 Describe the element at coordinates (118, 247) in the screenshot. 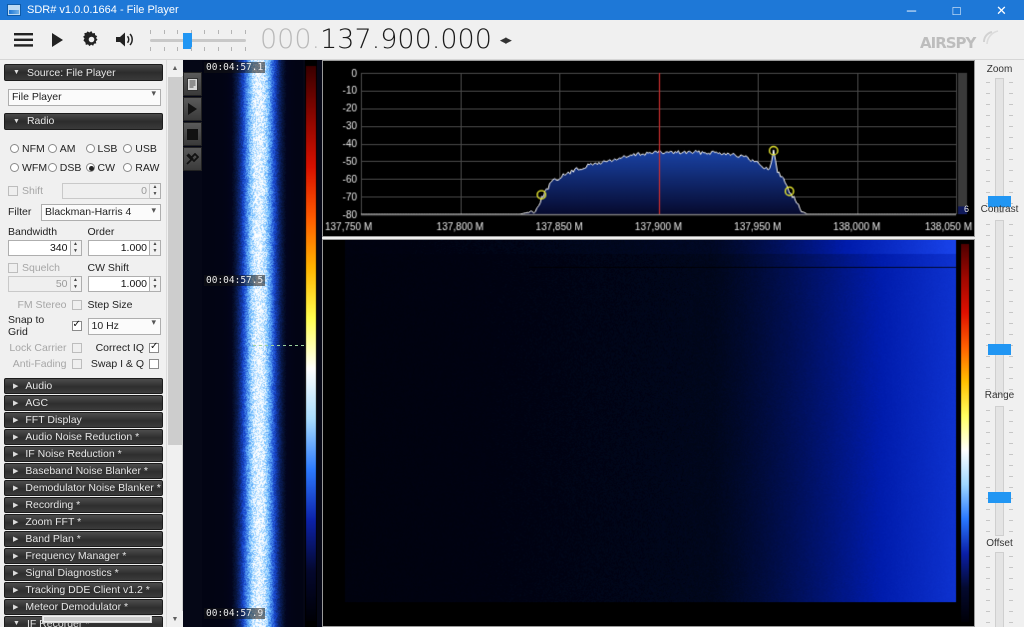

I see `order-value: 1.000` at that location.